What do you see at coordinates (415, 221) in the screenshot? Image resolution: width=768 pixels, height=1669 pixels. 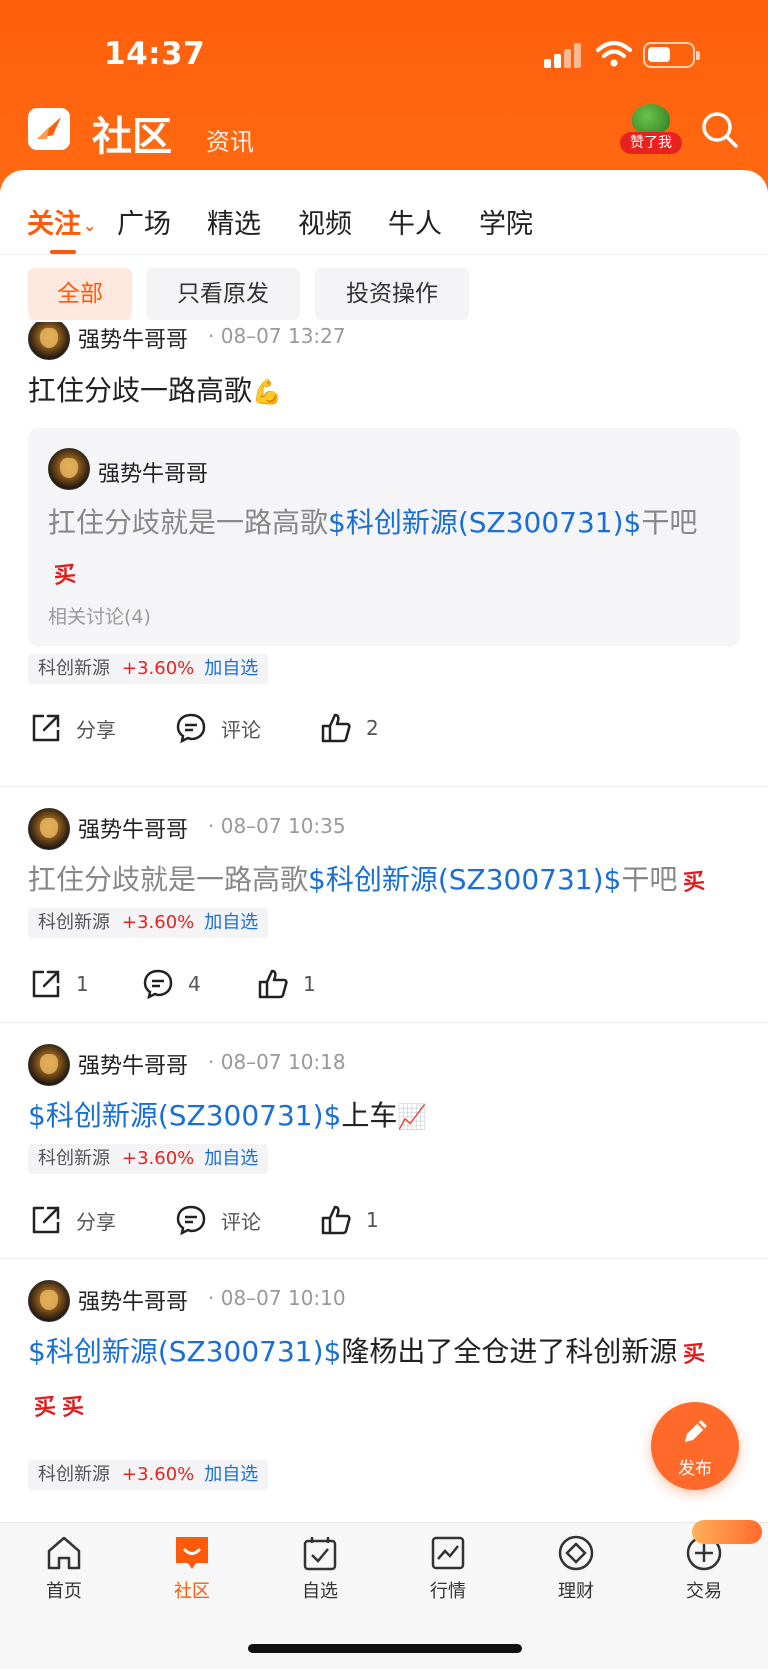 I see `tab-experts: 牛人` at bounding box center [415, 221].